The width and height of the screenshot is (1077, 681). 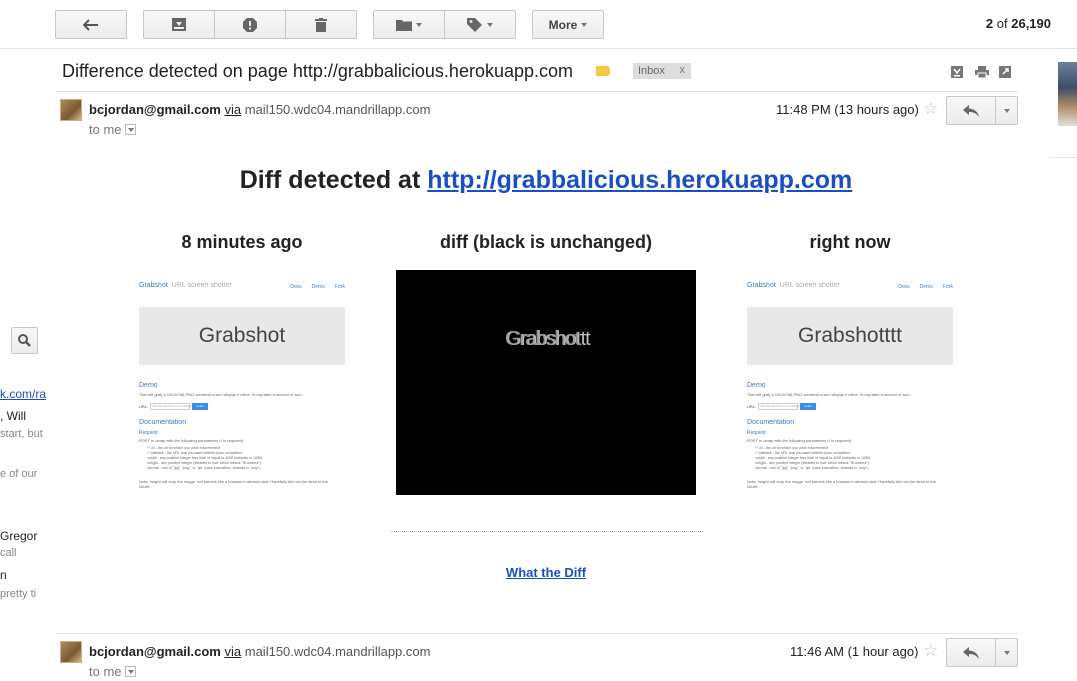 I want to click on diff-image: Grabshottt Grabshot, so click(x=546, y=382).